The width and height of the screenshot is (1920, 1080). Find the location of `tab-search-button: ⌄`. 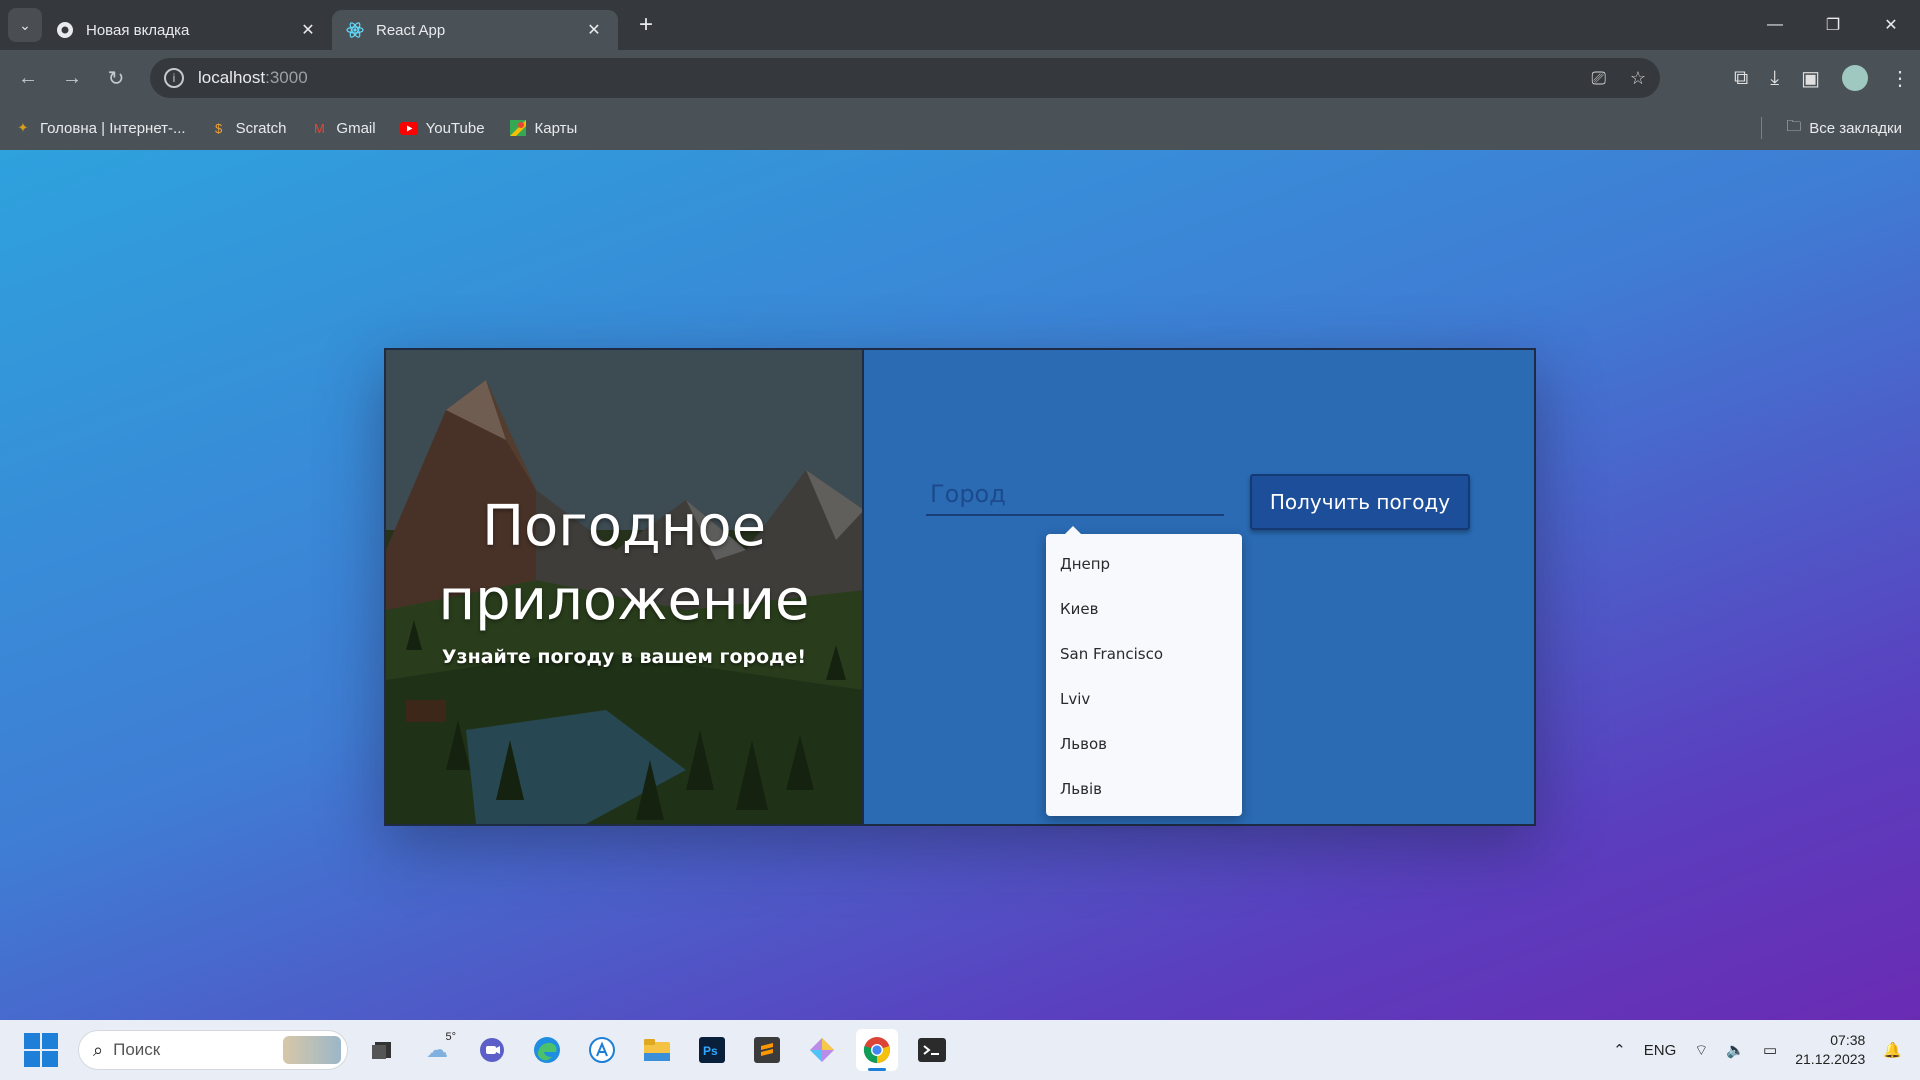

tab-search-button: ⌄ is located at coordinates (25, 25).